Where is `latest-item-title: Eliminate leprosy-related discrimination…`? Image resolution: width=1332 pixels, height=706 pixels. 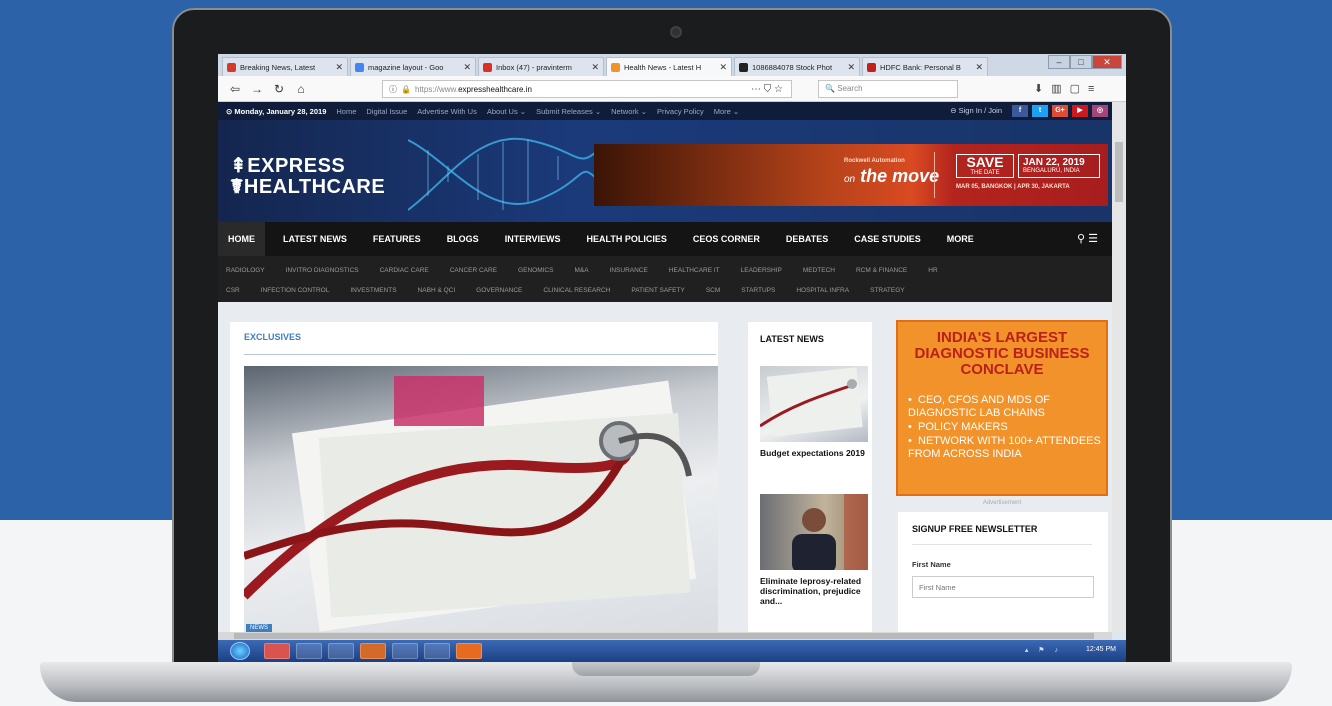 latest-item-title: Eliminate leprosy-related discrimination… is located at coordinates (814, 591).